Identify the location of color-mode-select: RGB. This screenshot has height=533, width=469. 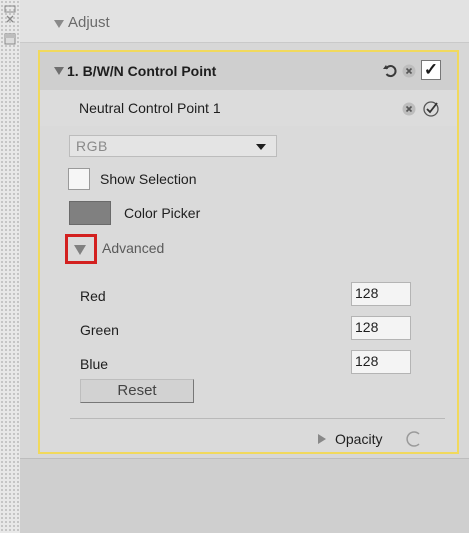
(173, 146).